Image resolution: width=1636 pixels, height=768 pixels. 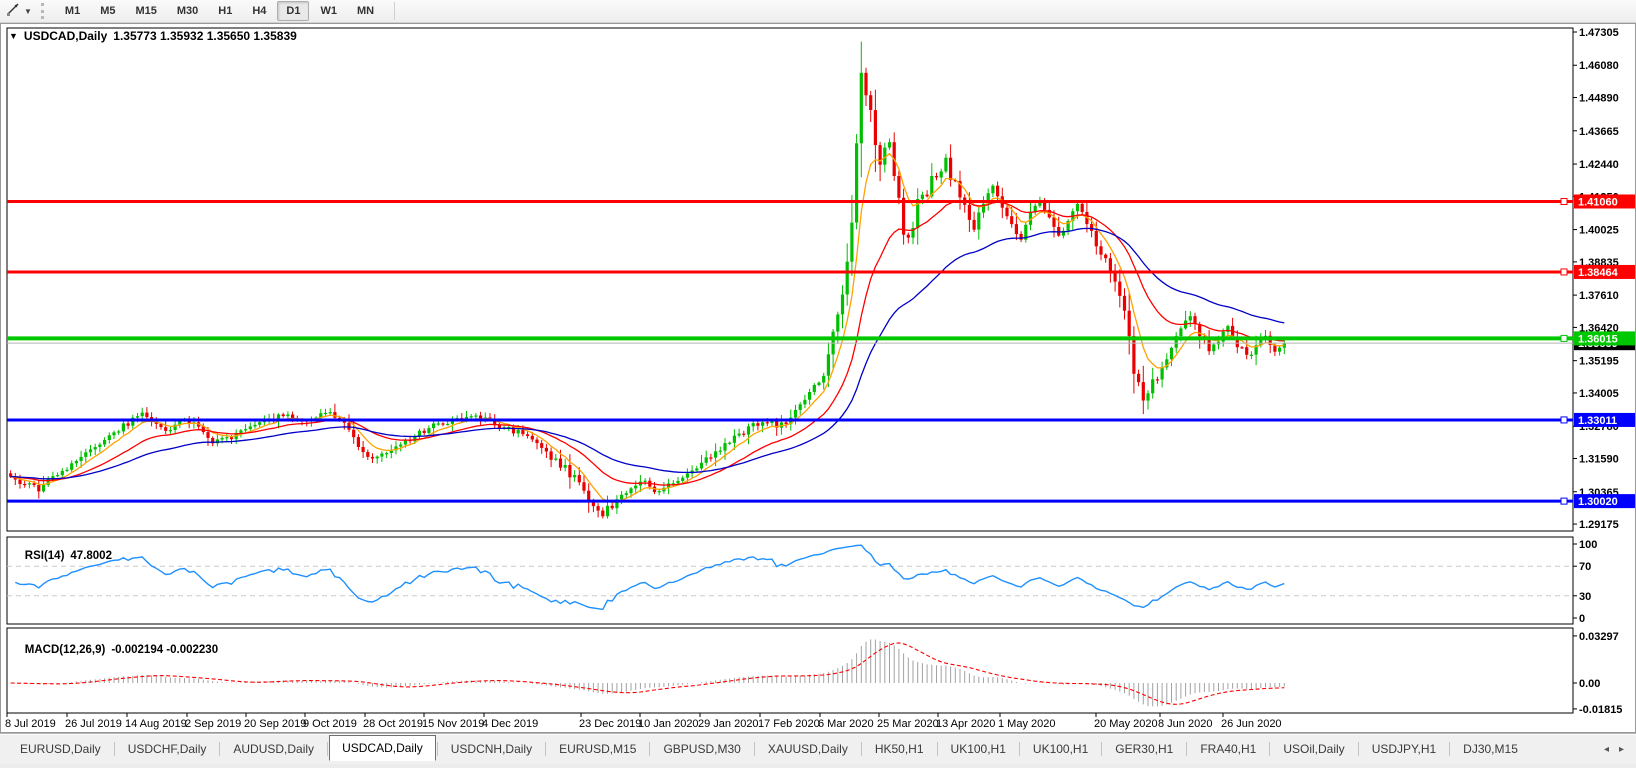 I want to click on date-label: 8 Jun 2020, so click(x=1185, y=724).